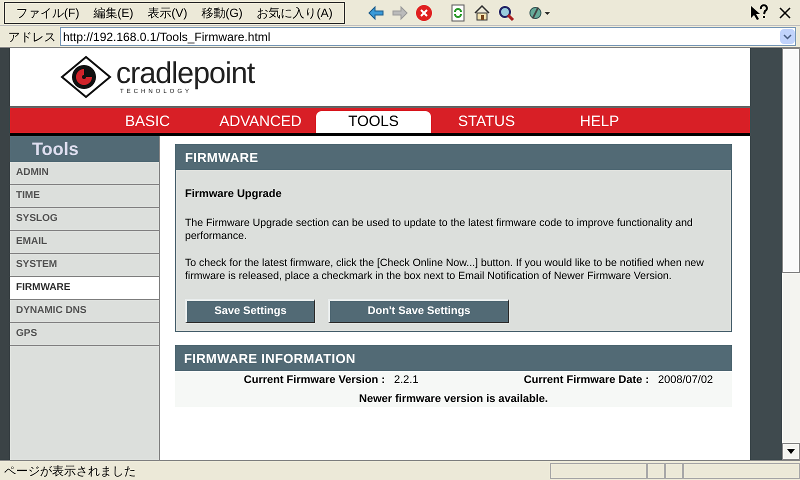  Describe the element at coordinates (86, 77) in the screenshot. I see `logo-icon` at that location.